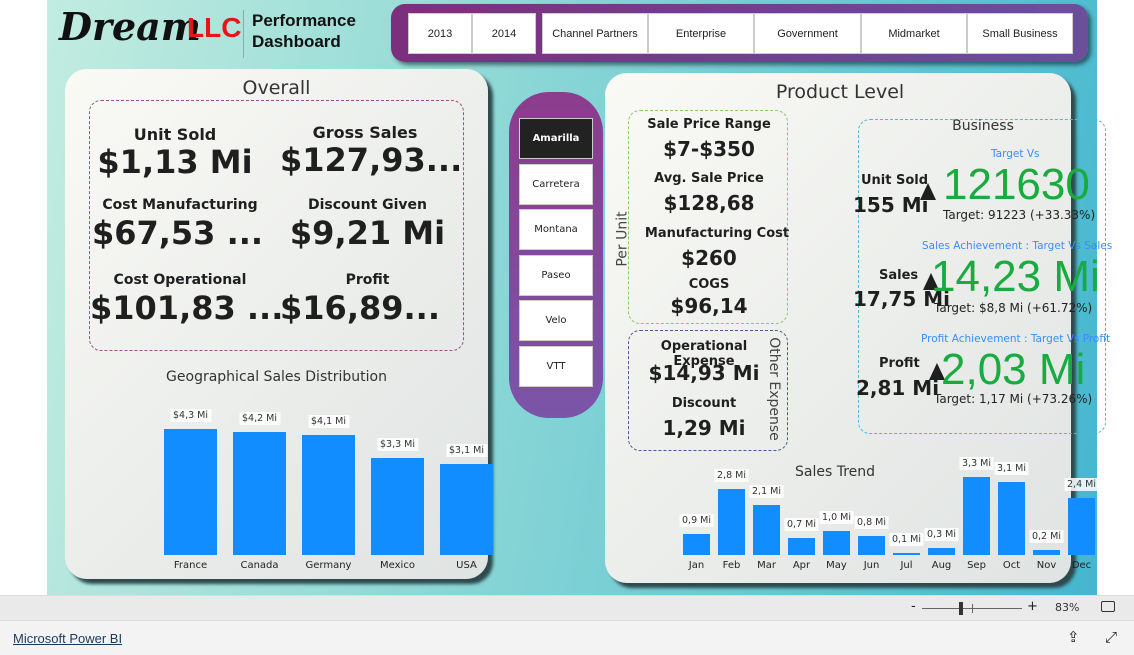  Describe the element at coordinates (556, 275) in the screenshot. I see `product-paseo: Paseo` at that location.